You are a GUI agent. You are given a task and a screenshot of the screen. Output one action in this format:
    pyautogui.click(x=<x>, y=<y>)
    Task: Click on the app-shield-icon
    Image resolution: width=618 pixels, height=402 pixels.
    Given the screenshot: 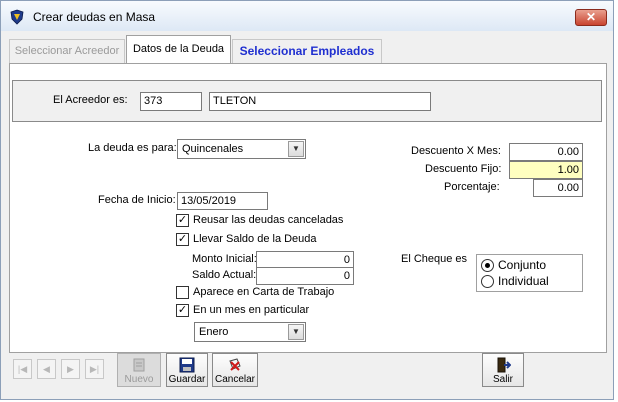 What is the action you would take?
    pyautogui.click(x=17, y=17)
    